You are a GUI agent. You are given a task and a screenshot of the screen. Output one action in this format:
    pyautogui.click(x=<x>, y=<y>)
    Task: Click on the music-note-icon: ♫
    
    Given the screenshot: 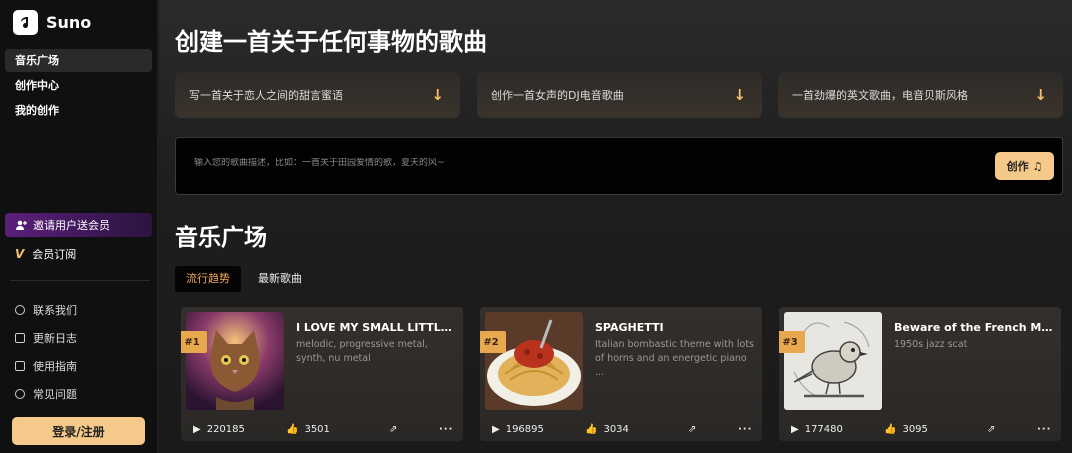 What is the action you would take?
    pyautogui.click(x=1037, y=166)
    